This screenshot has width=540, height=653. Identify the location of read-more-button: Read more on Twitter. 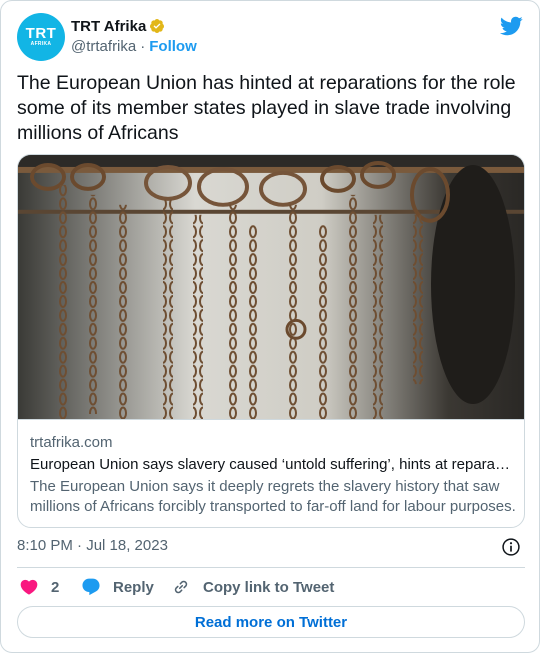
(271, 622).